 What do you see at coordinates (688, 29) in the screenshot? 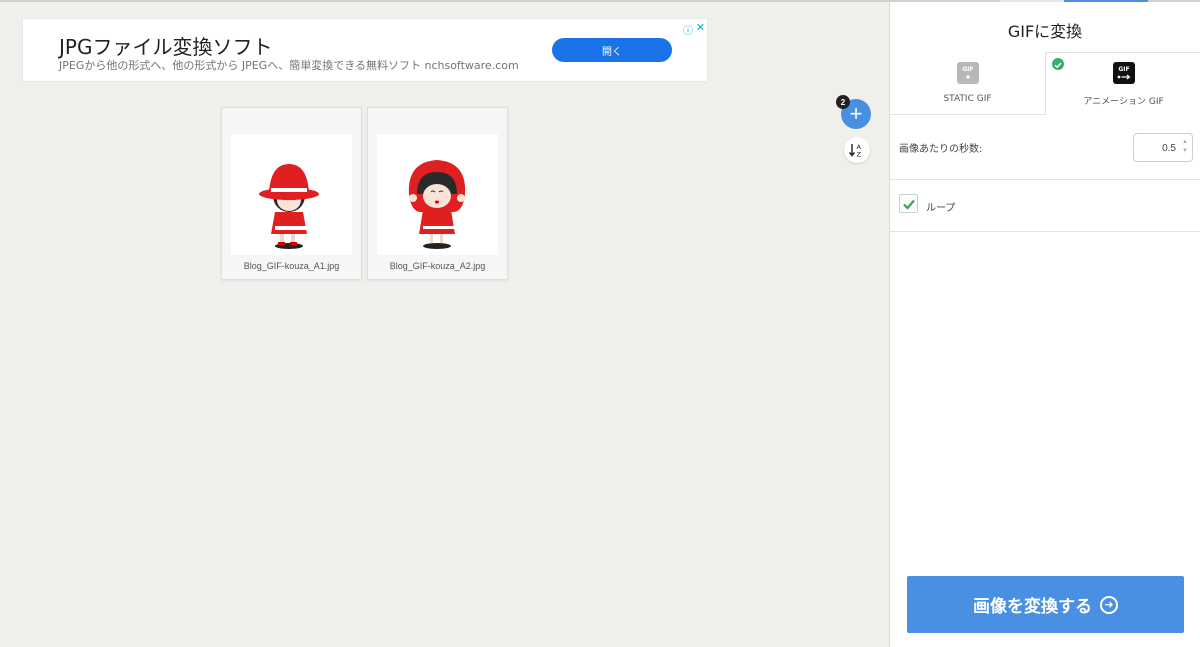
I see `ad-info-icon: ⓘ` at bounding box center [688, 29].